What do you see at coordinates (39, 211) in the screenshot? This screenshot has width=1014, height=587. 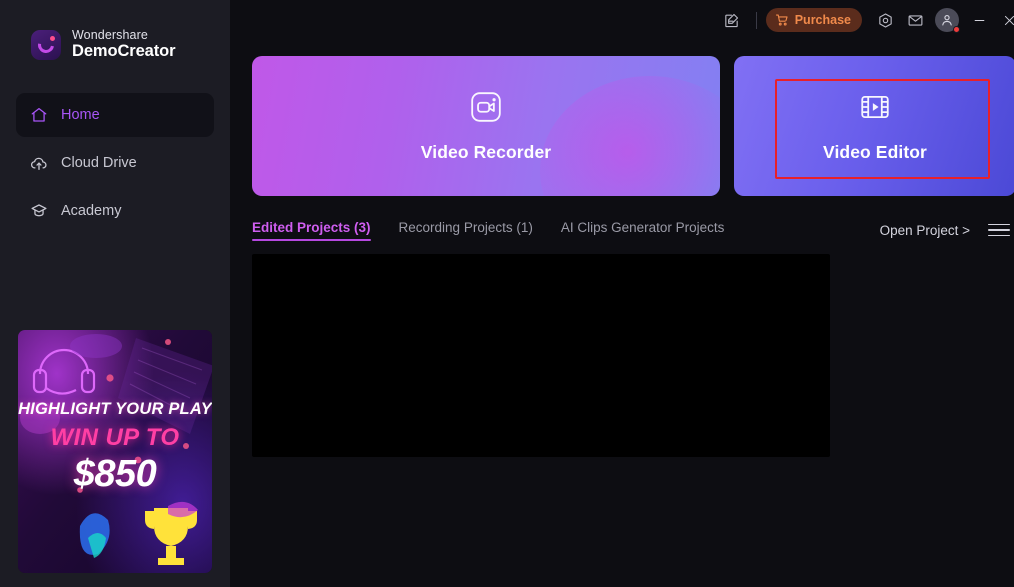 I see `graduation-cap-icon` at bounding box center [39, 211].